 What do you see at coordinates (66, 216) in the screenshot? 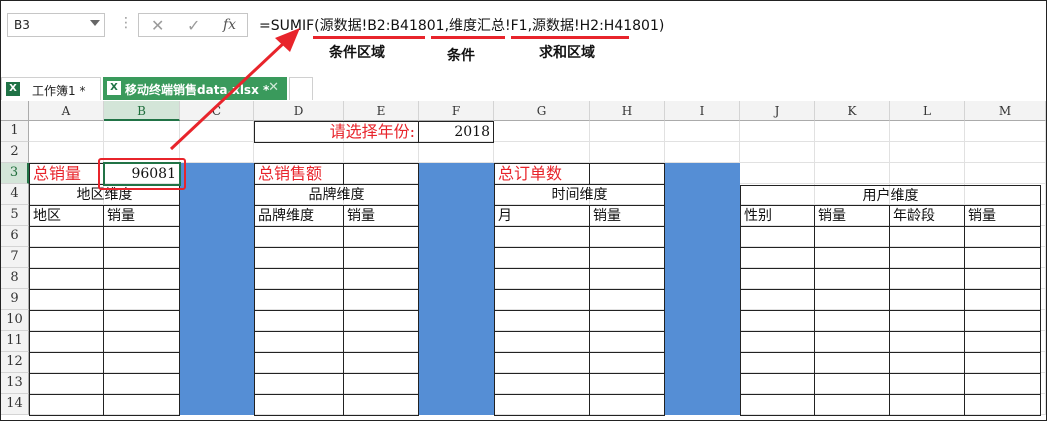
I see `cell-A5: 地区` at bounding box center [66, 216].